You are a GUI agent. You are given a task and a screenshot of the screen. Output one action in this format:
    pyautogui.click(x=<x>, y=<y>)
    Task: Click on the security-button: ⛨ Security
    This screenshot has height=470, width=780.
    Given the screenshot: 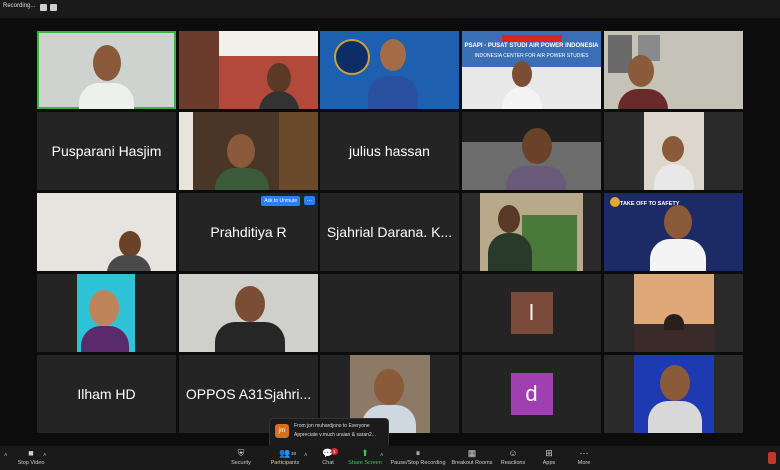 What is the action you would take?
    pyautogui.click(x=241, y=457)
    